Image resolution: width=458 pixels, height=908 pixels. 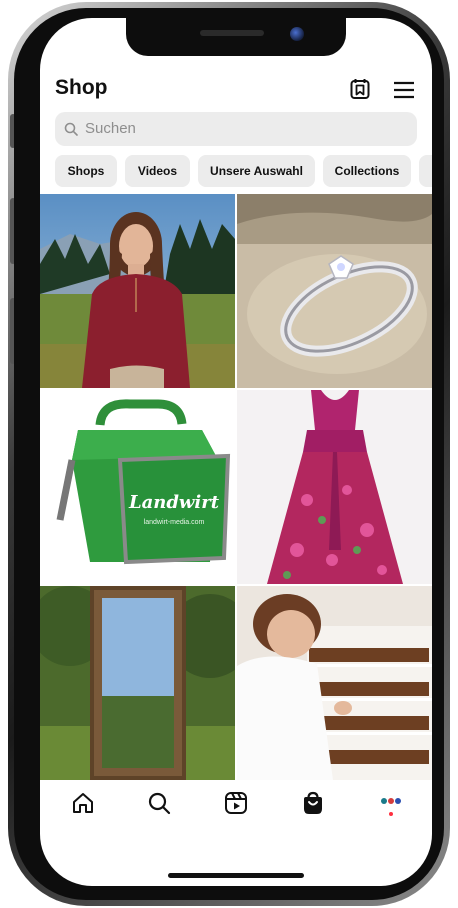 I want to click on chip-unsere-auswahl: Unsere Auswahl, so click(x=256, y=171).